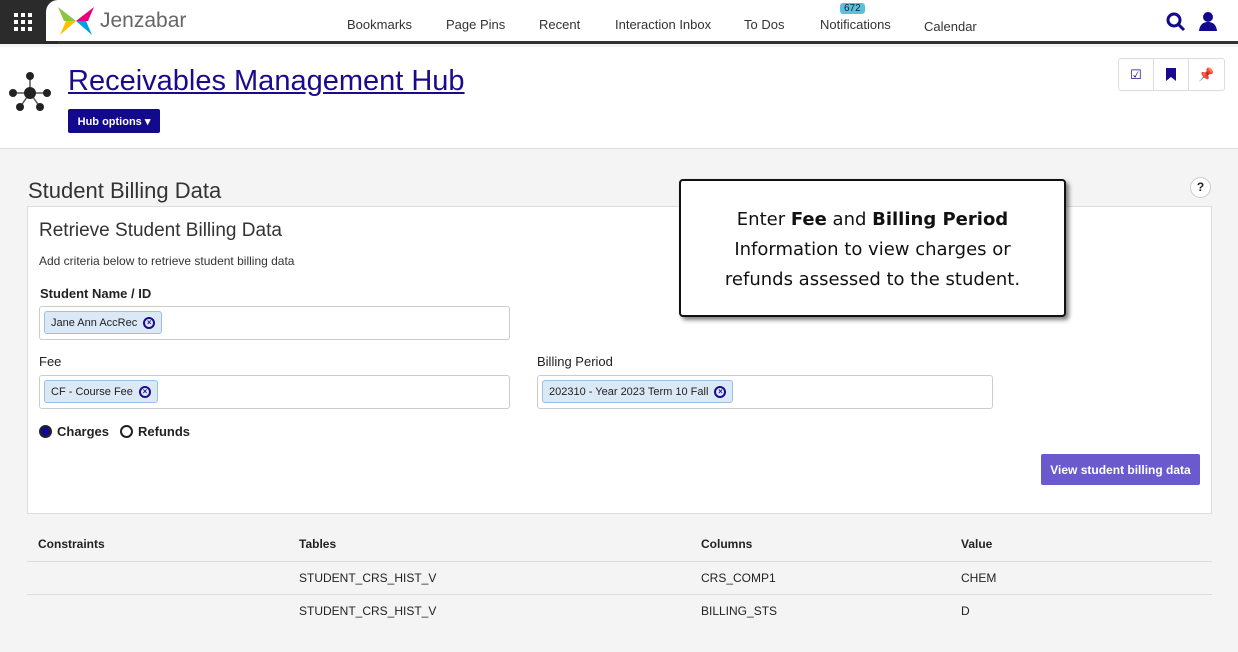 The image size is (1238, 652). What do you see at coordinates (1176, 22) in the screenshot?
I see `search-icon` at bounding box center [1176, 22].